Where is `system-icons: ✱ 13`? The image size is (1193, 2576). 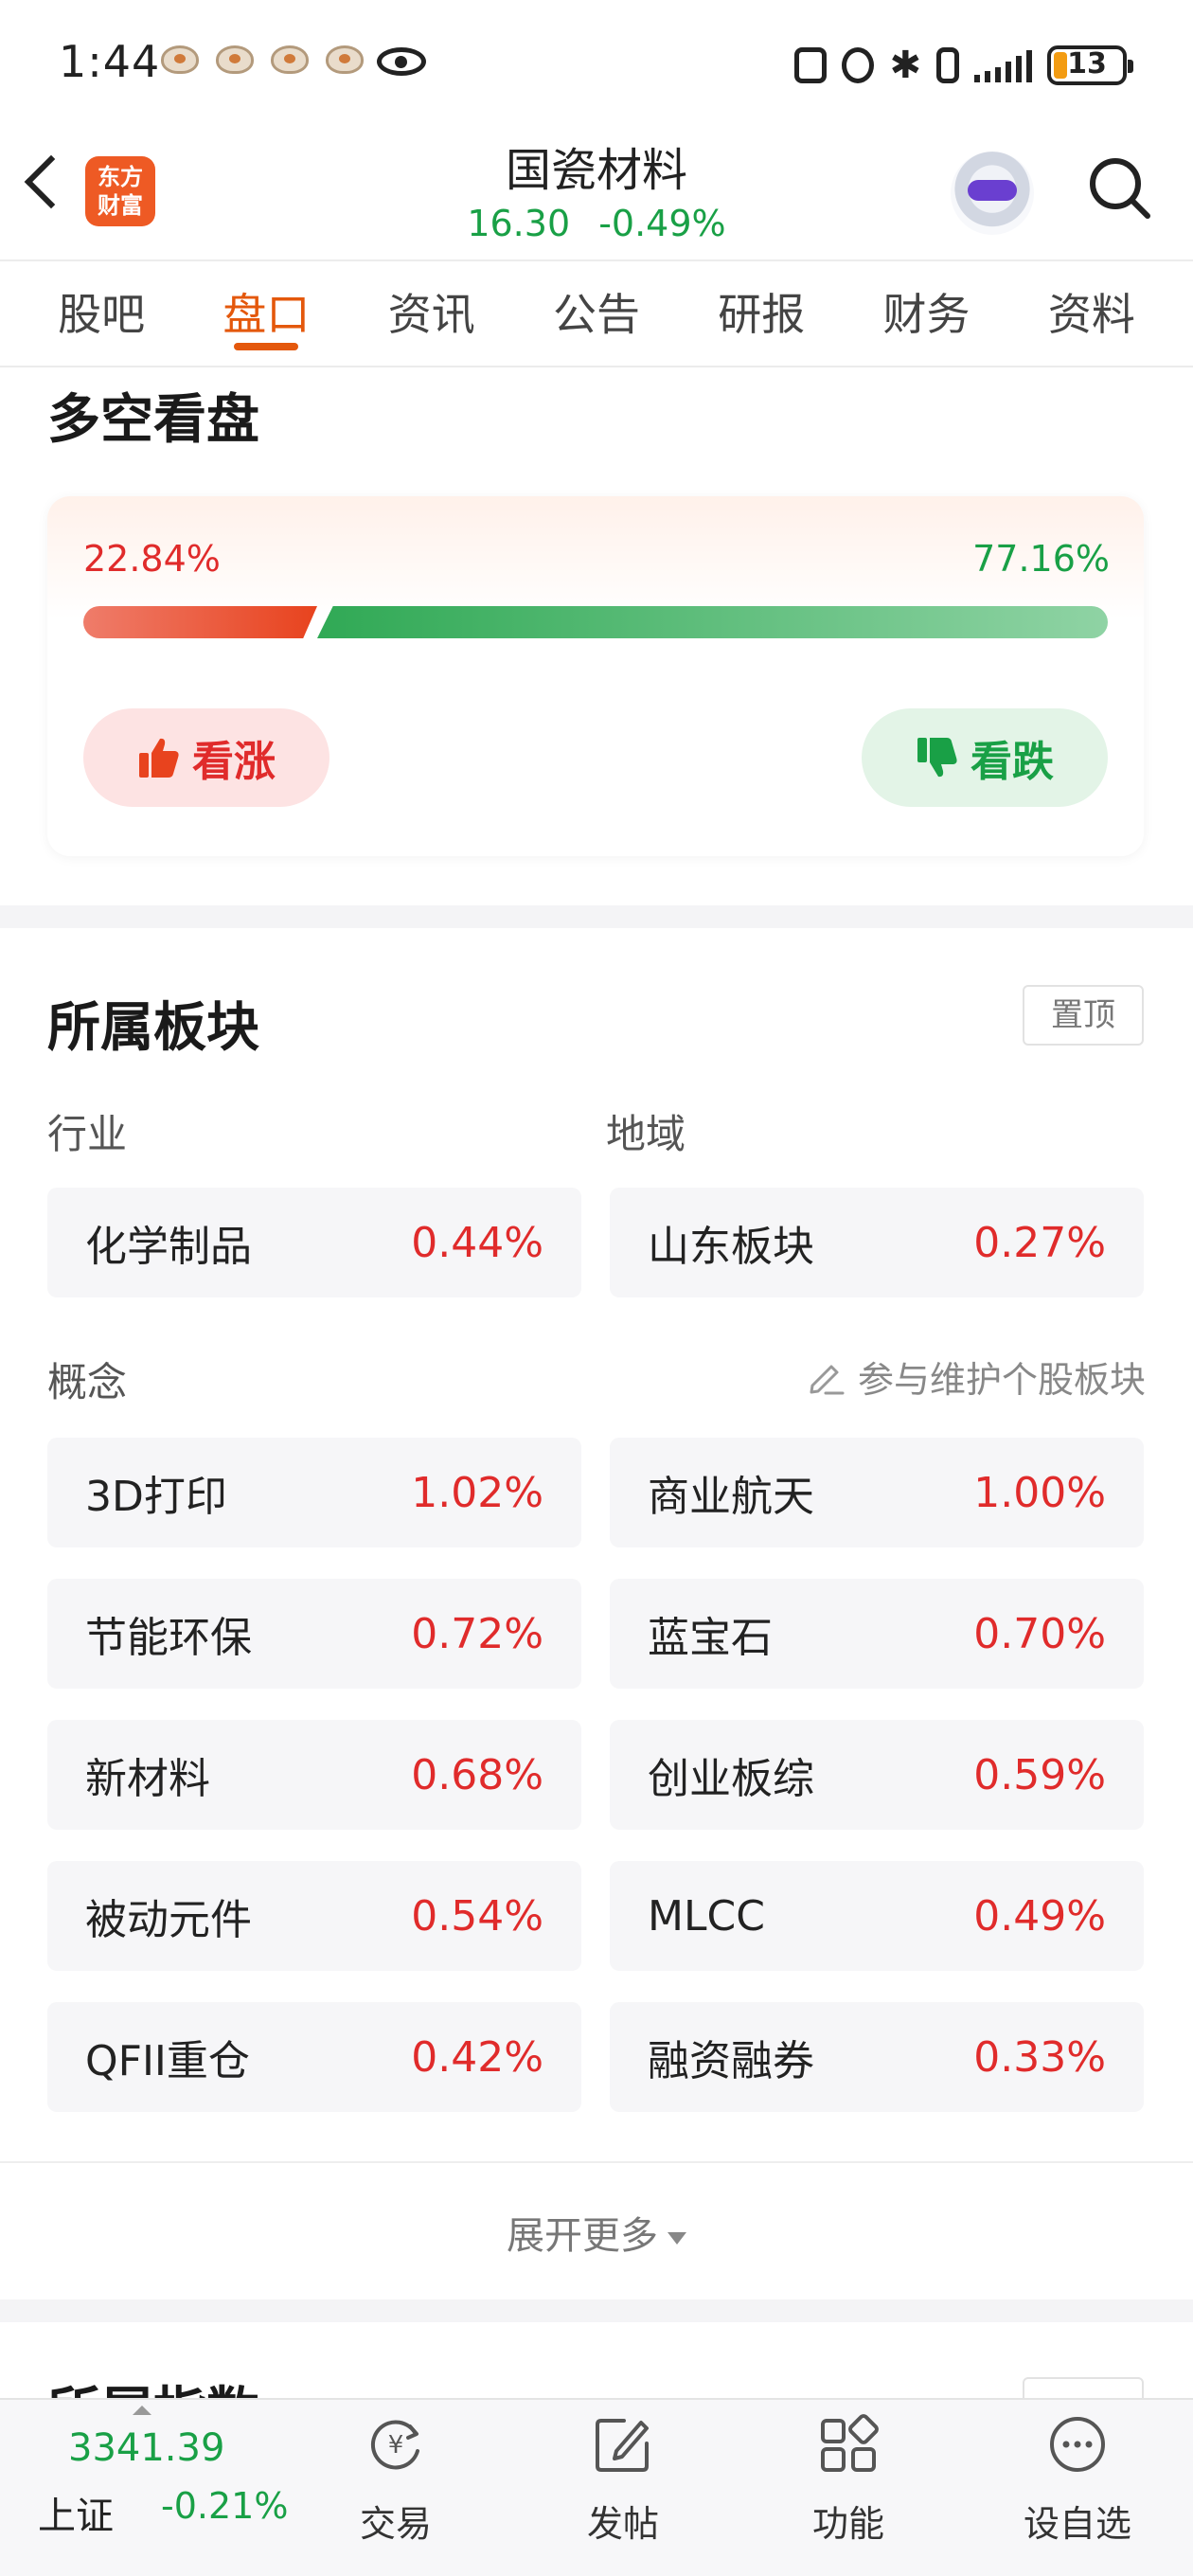 system-icons: ✱ 13 is located at coordinates (963, 65).